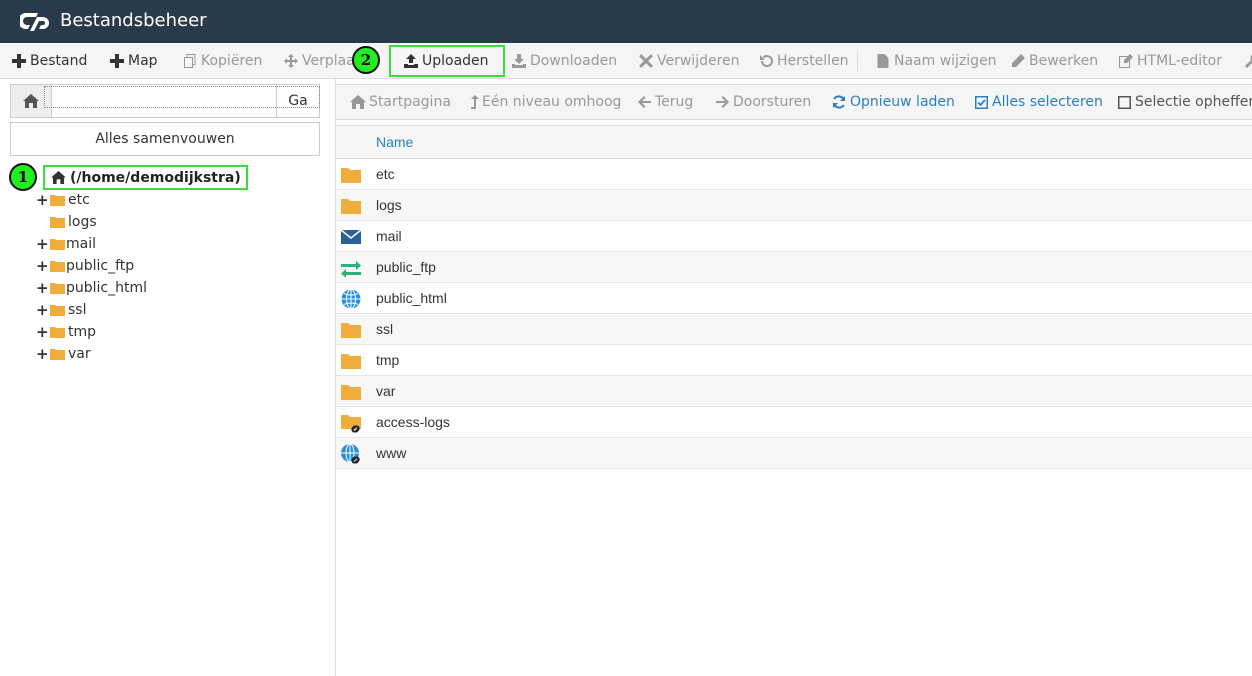 The width and height of the screenshot is (1252, 676). Describe the element at coordinates (79, 200) in the screenshot. I see `tree-item-label: etc` at that location.